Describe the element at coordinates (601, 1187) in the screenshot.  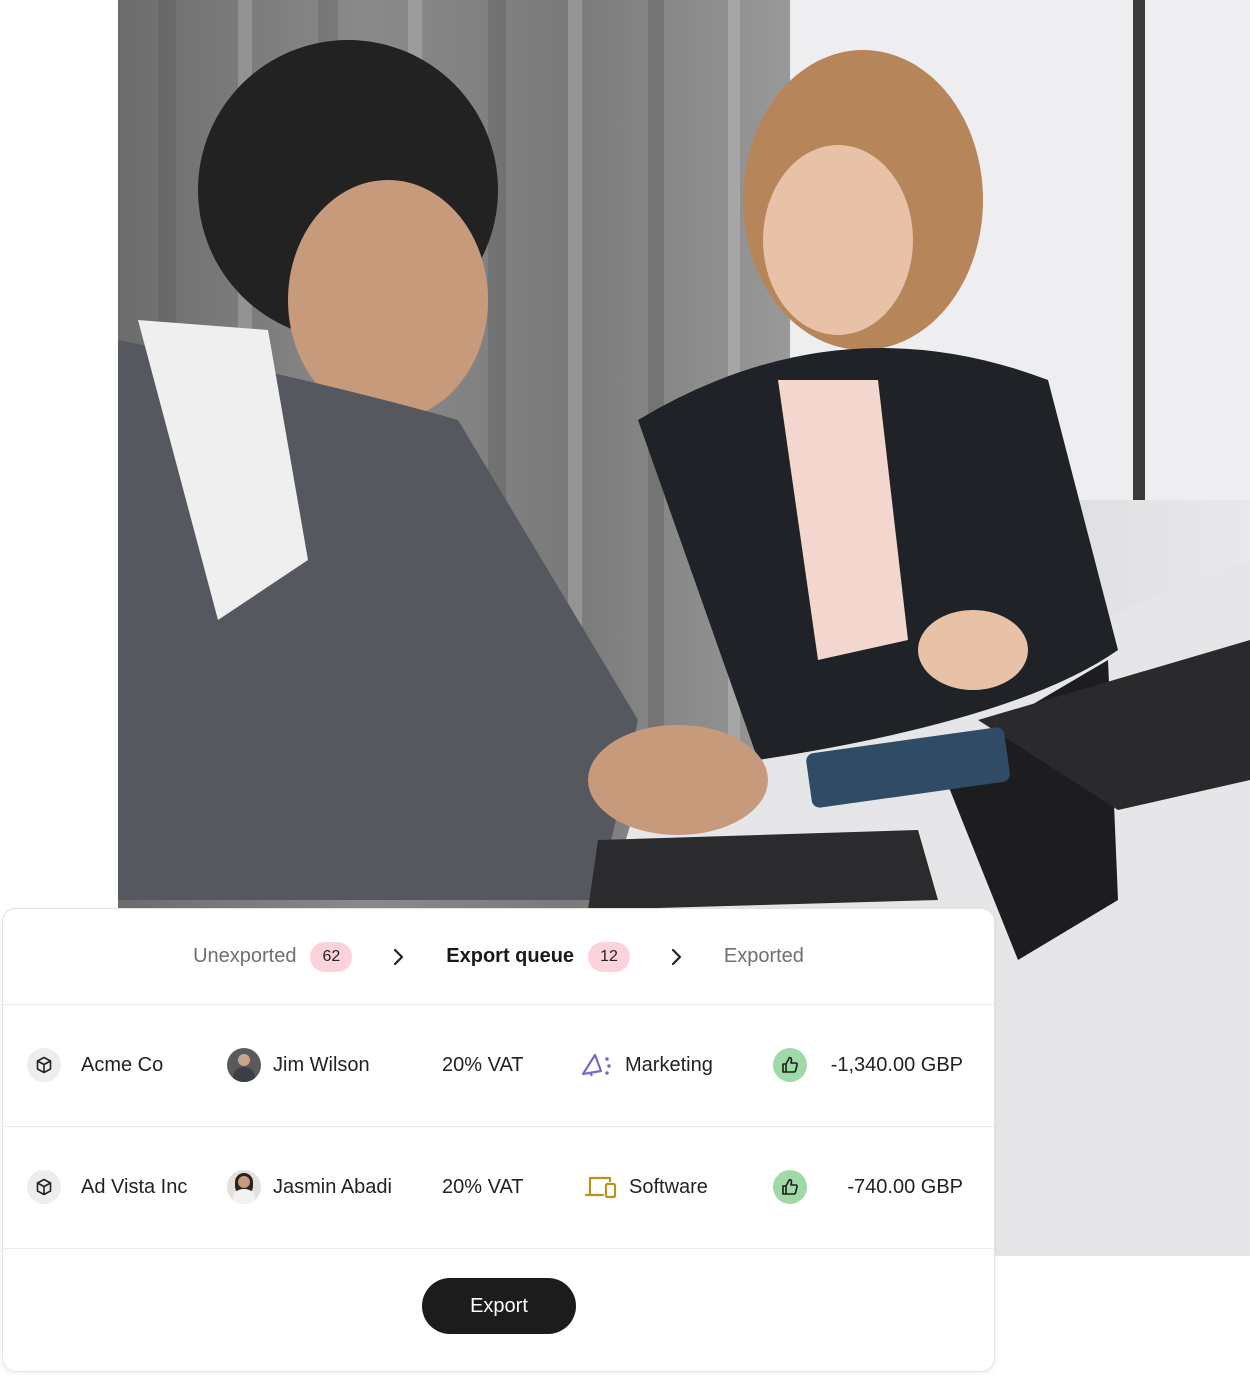
I see `devices-icon` at that location.